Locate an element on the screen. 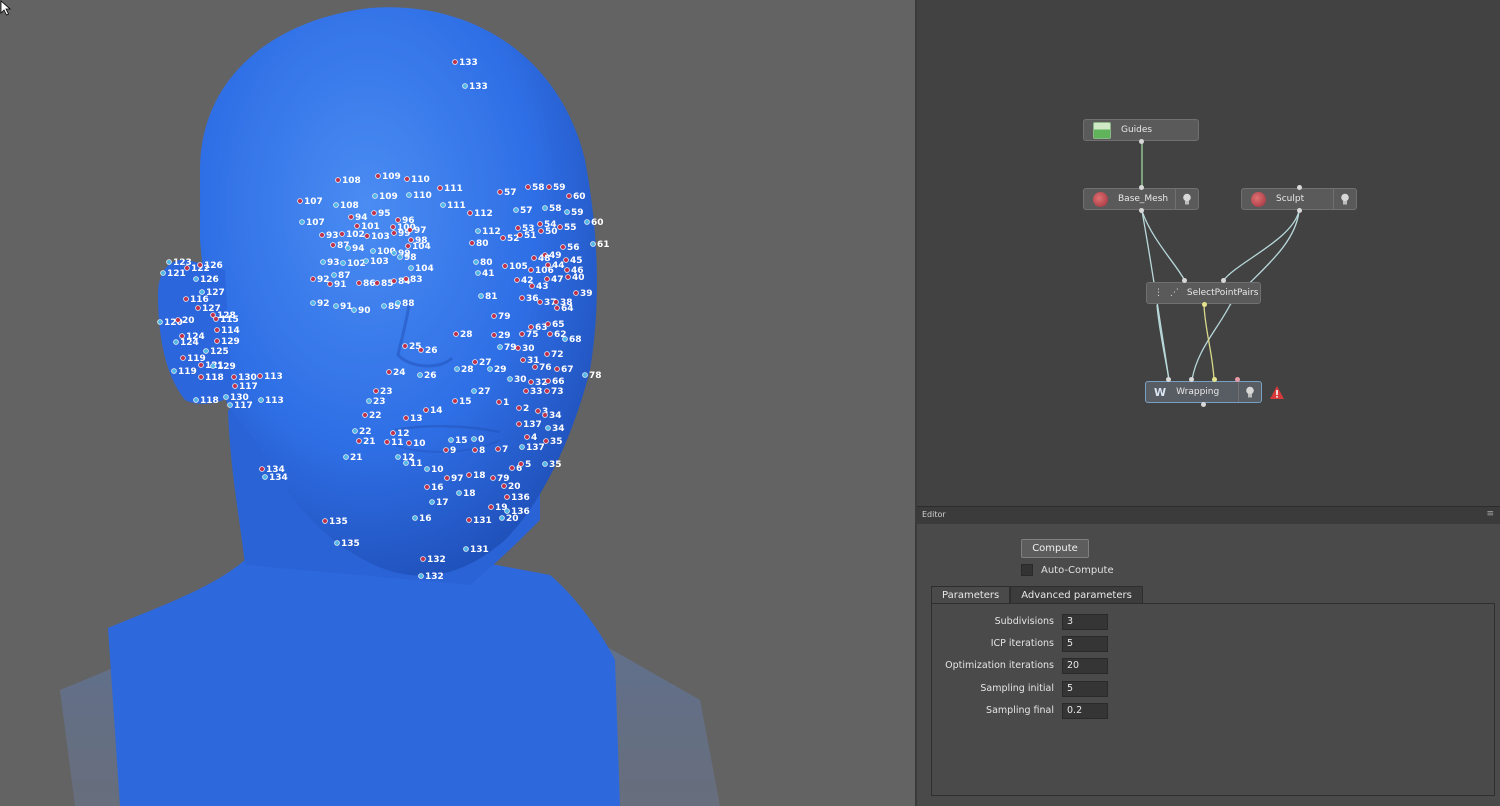 This screenshot has width=1500, height=806. port-guides-out is located at coordinates (1141, 141).